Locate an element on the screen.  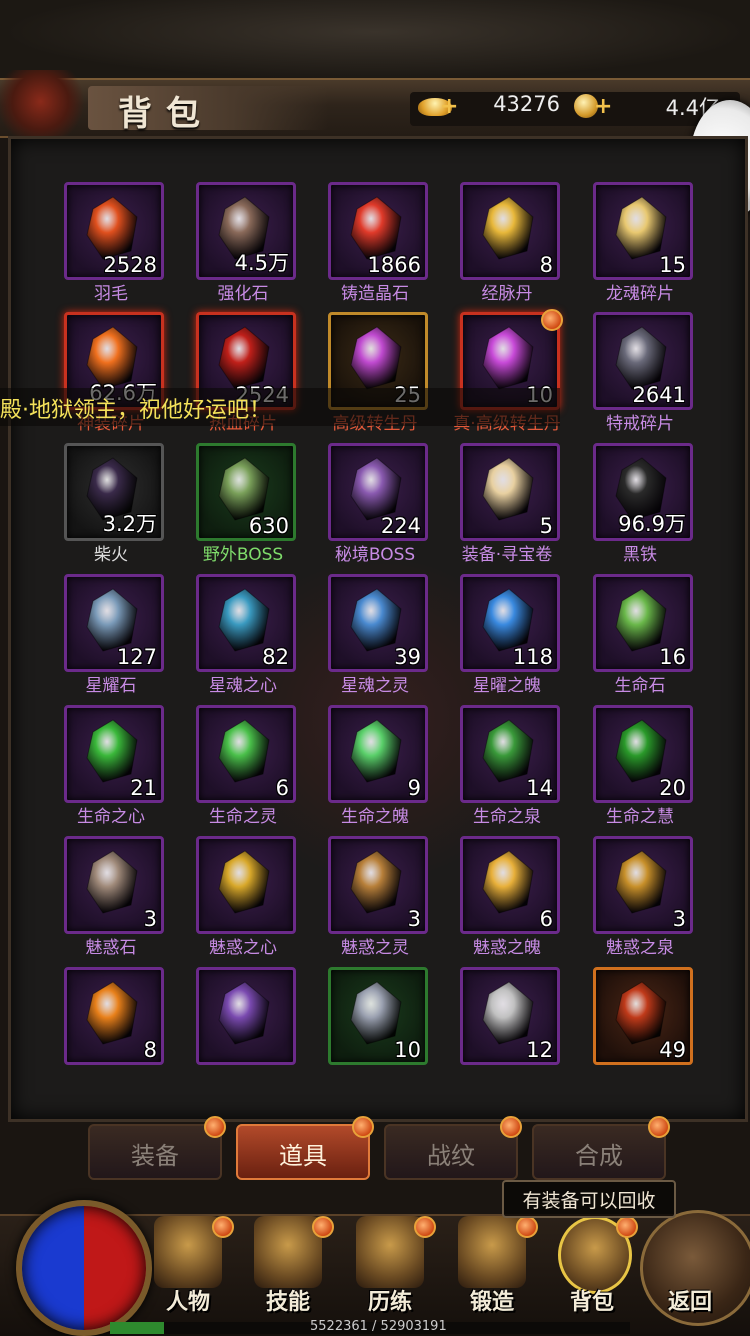
life-spirit-icon is located at coordinates (244, 751).